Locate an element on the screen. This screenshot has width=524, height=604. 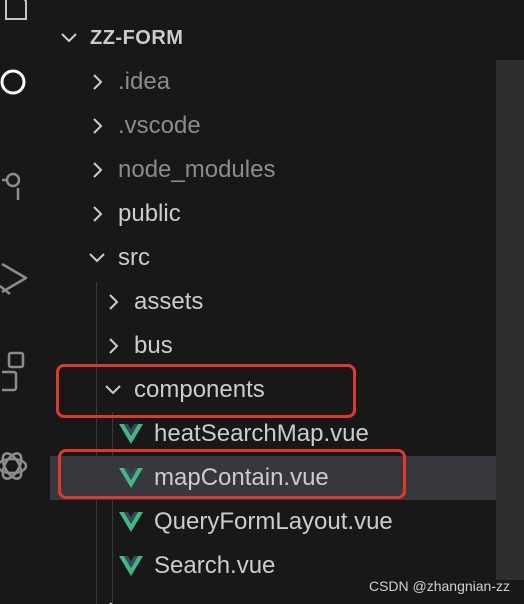
annotation-box-components is located at coordinates (206, 391).